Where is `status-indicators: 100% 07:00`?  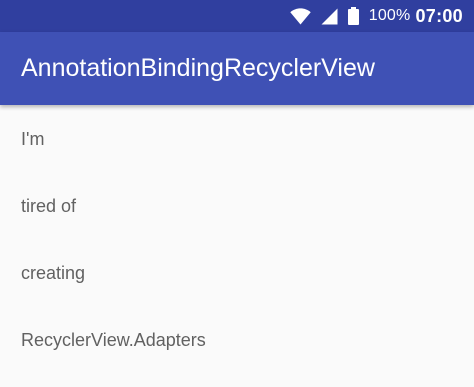
status-indicators: 100% 07:00 is located at coordinates (376, 16).